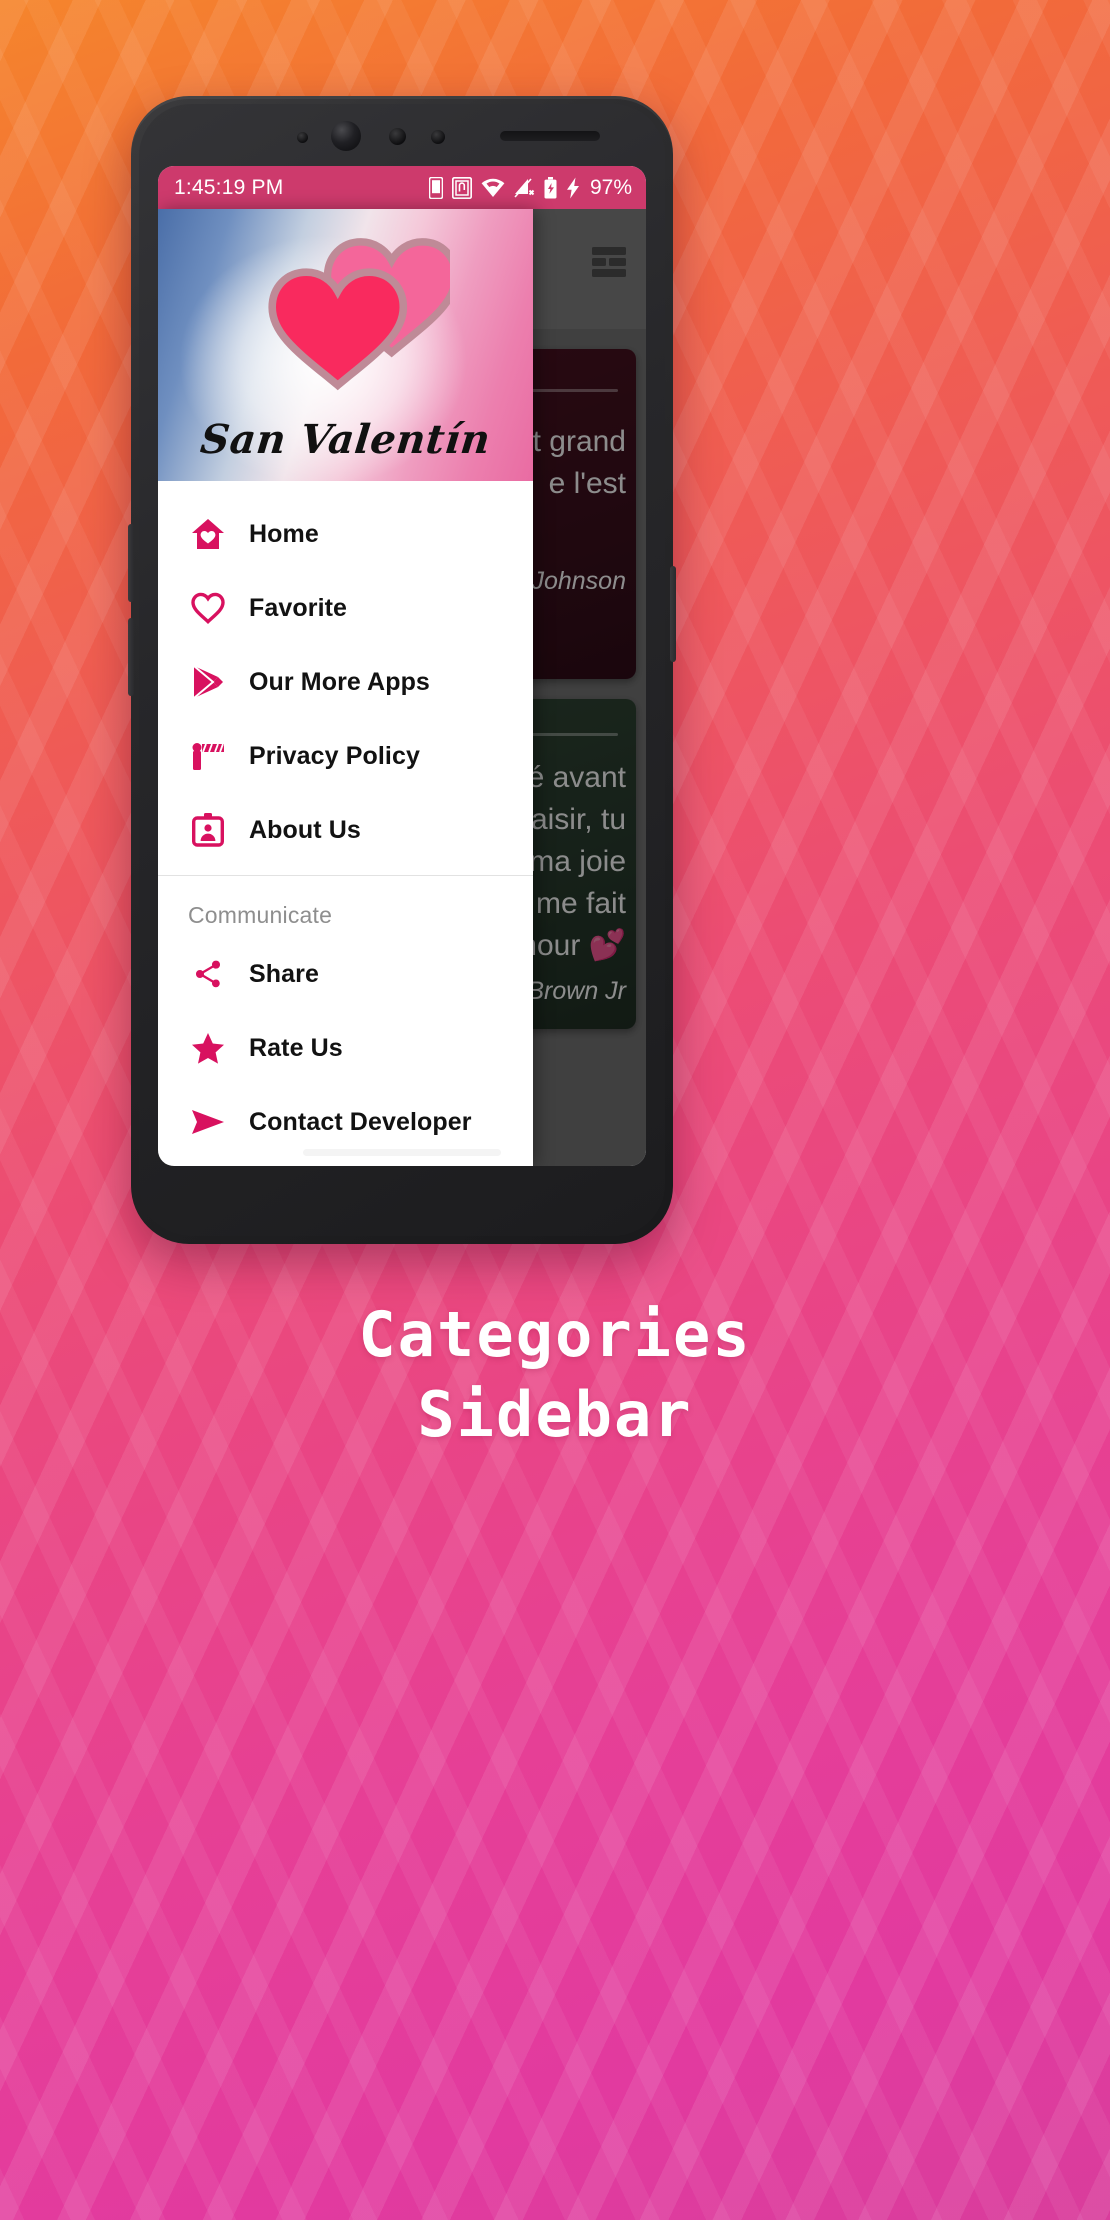 This screenshot has width=1110, height=2220. I want to click on share-nodes-icon, so click(208, 974).